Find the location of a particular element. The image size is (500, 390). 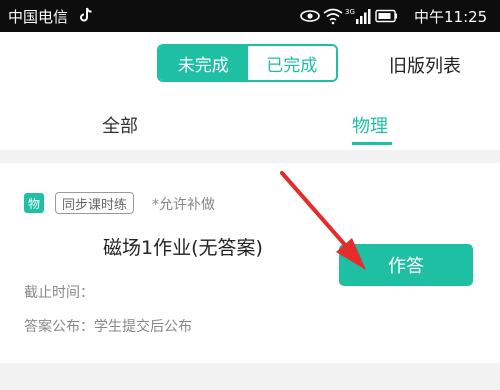

homework-type-tag: 同步课时练 is located at coordinates (95, 203).